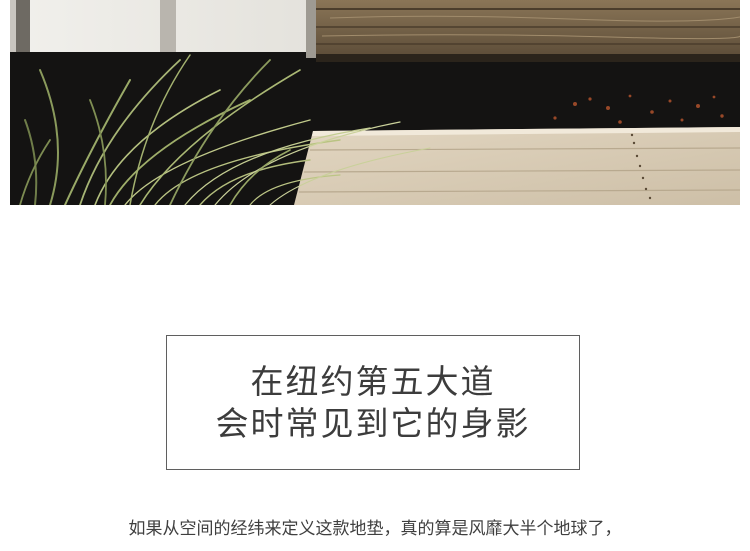  Describe the element at coordinates (375, 529) in the screenshot. I see `body-paragraph: 如果从空间的经纬来定义这款地垫，真的算是风靡大半个地球了，` at that location.